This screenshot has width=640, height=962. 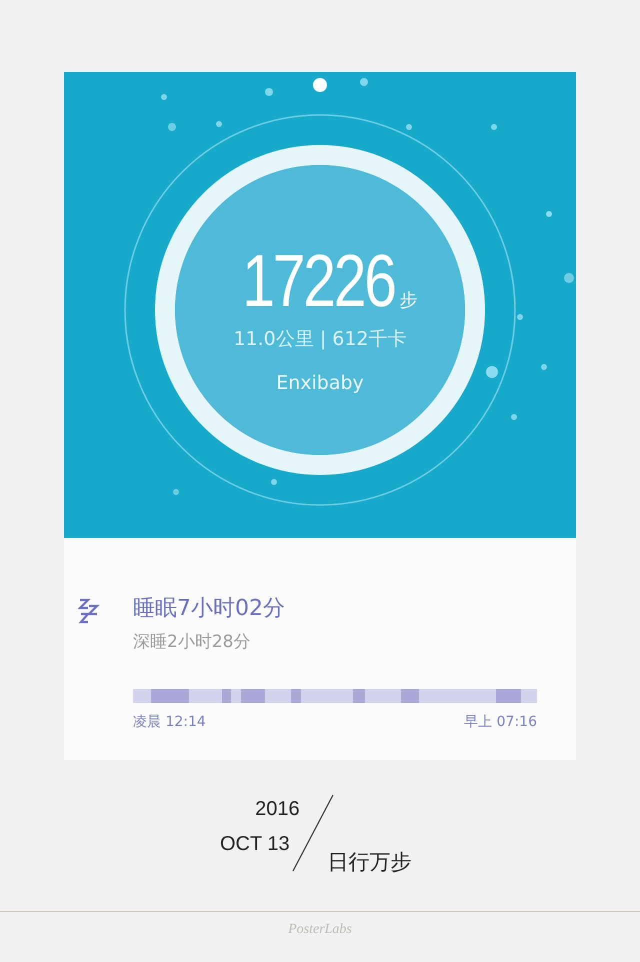 What do you see at coordinates (320, 383) in the screenshot?
I see `user-name: Enxibaby` at bounding box center [320, 383].